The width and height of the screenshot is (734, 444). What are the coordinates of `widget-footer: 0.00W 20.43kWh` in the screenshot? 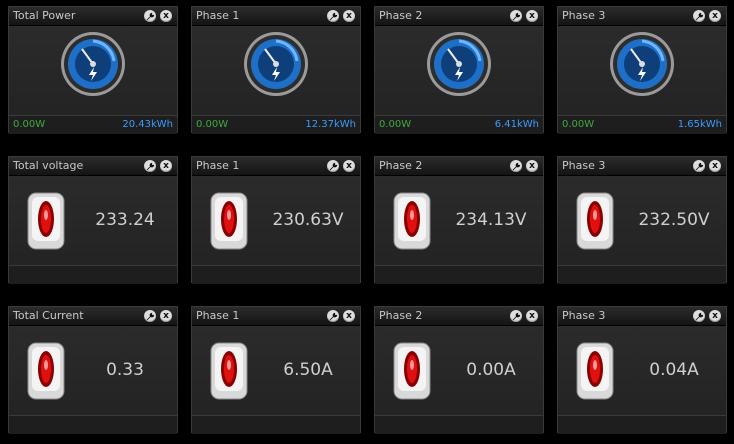 It's located at (93, 124).